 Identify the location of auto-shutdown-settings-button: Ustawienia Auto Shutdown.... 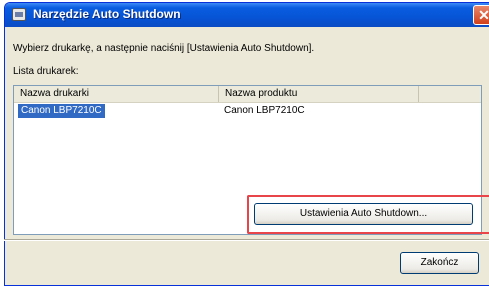
(363, 214).